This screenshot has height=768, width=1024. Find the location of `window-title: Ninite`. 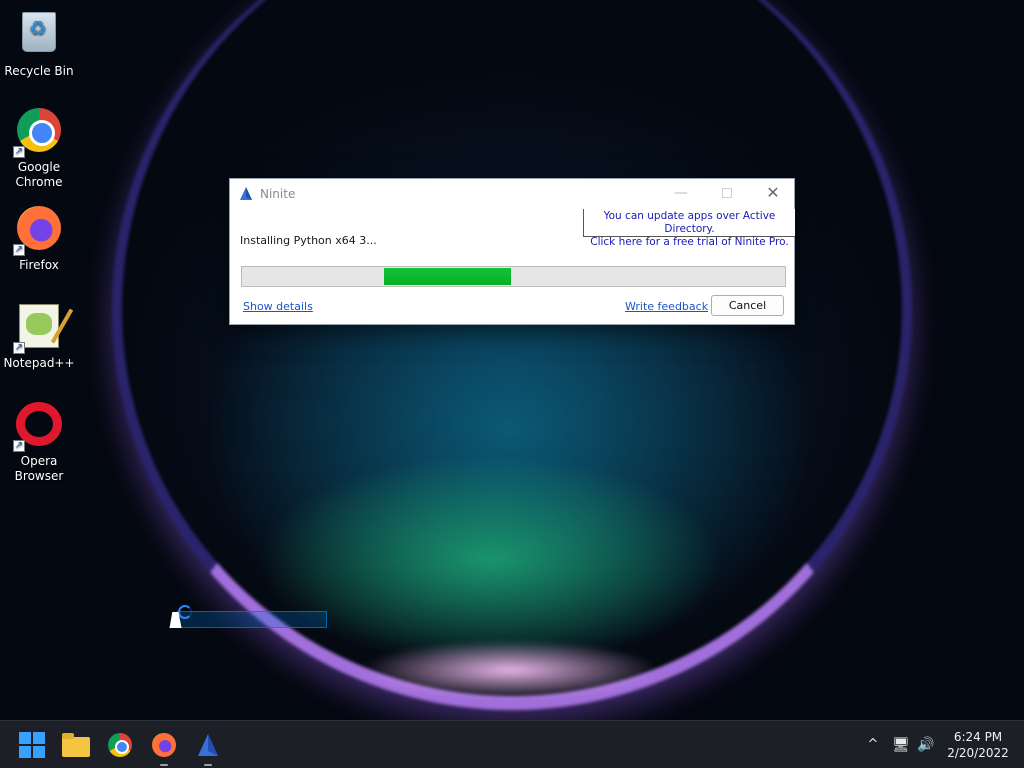

window-title: Ninite is located at coordinates (278, 194).